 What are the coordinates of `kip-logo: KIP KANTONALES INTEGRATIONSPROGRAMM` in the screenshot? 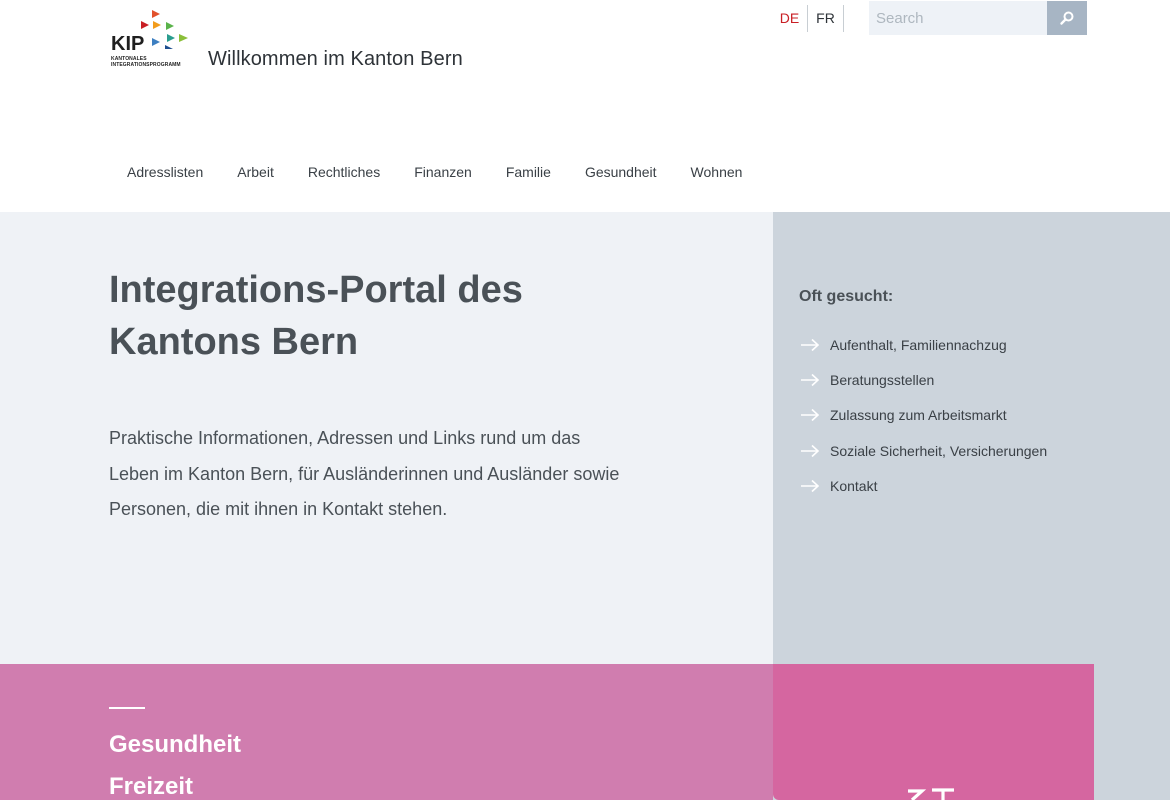 It's located at (151, 40).